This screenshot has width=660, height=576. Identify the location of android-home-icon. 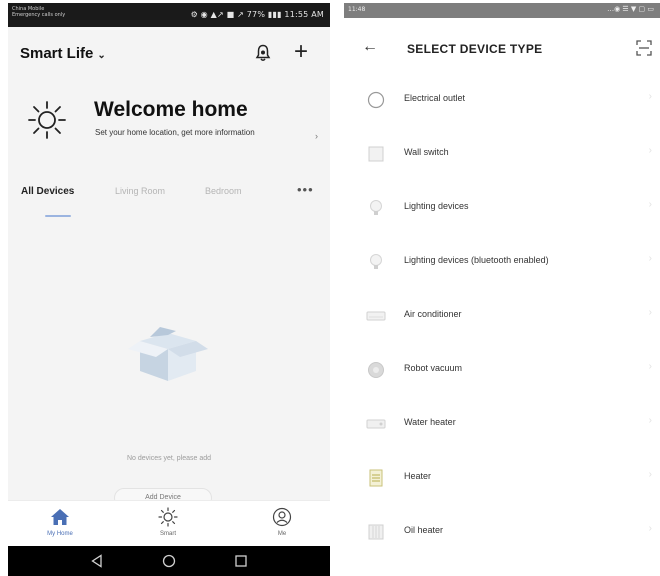
(169, 561).